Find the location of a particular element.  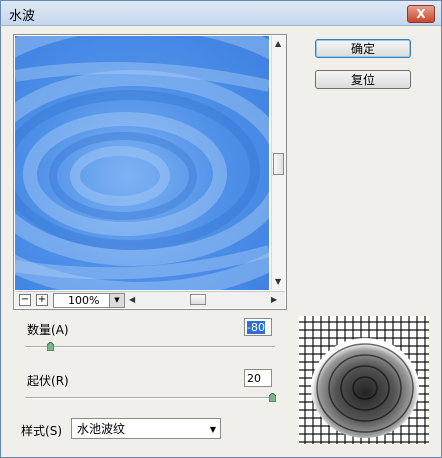

close-icon: X is located at coordinates (421, 14).